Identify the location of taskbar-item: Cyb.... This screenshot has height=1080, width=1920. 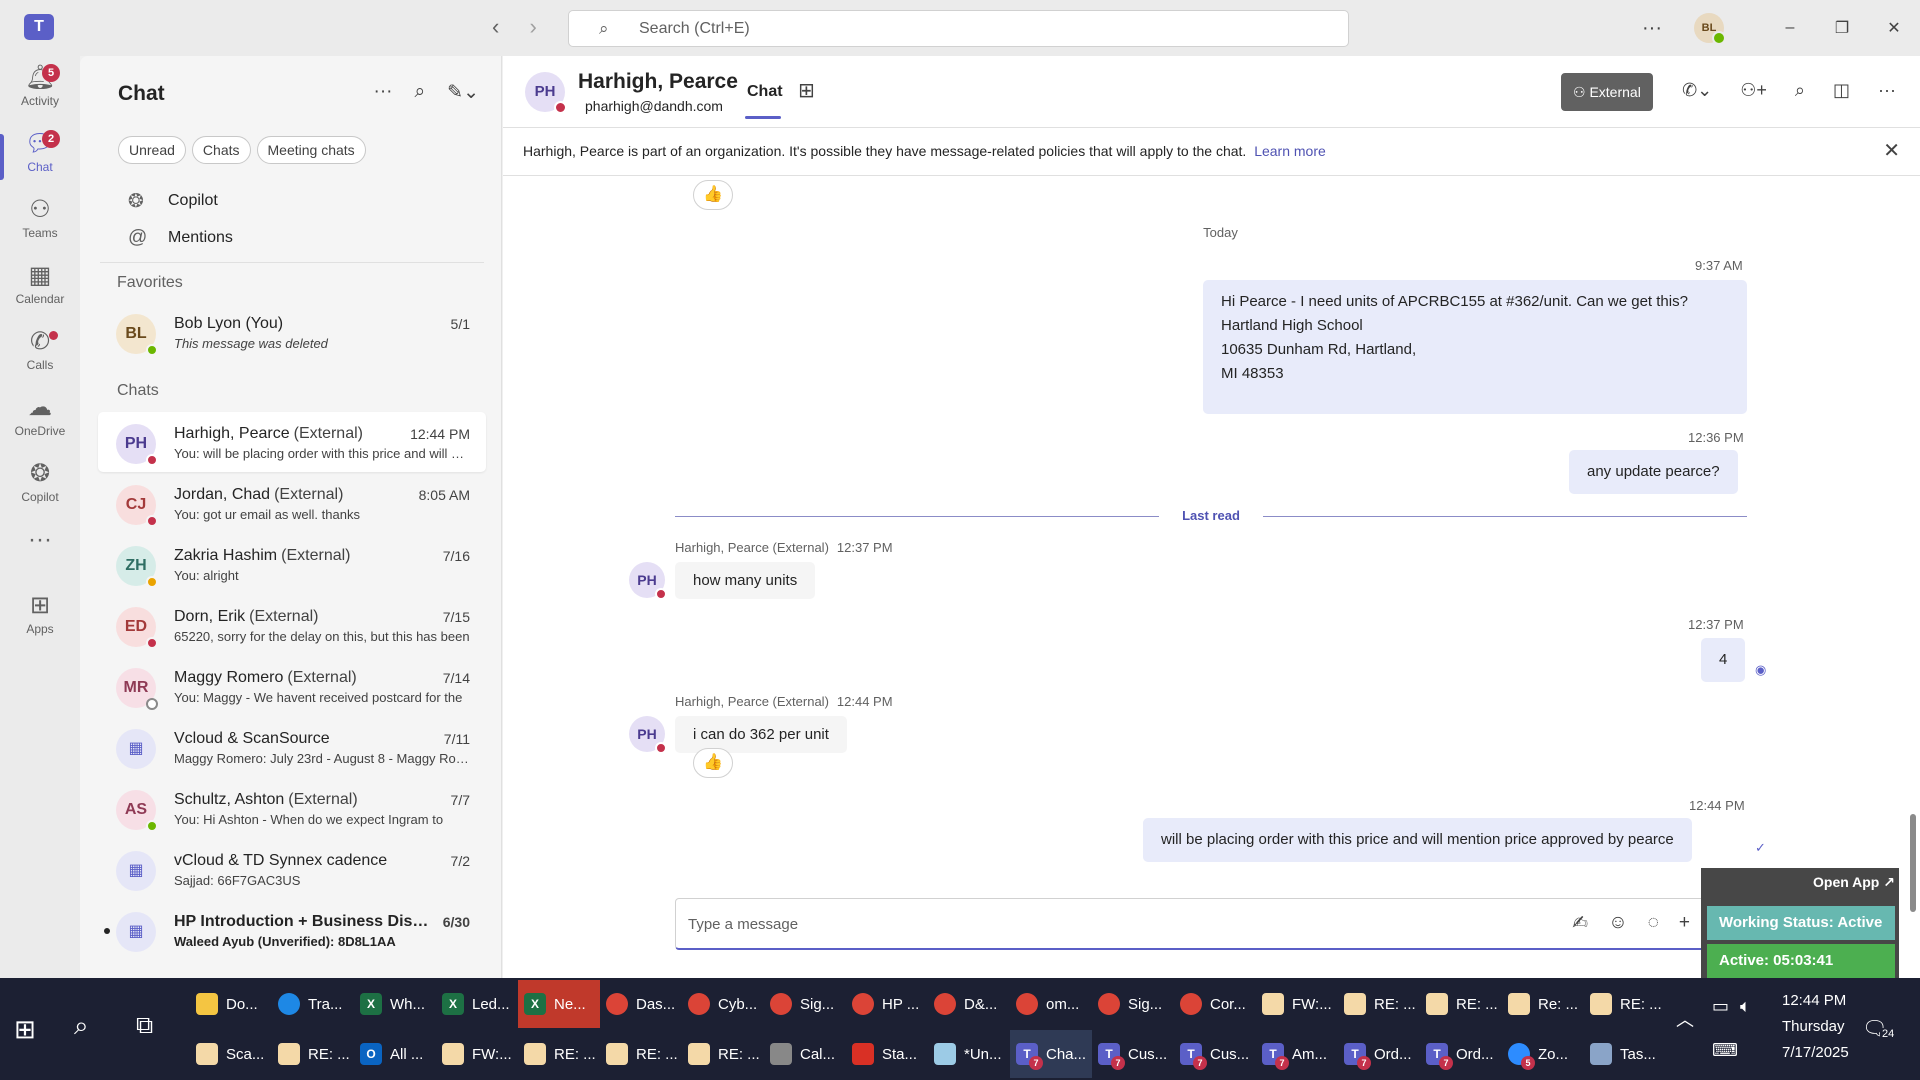
(723, 1004).